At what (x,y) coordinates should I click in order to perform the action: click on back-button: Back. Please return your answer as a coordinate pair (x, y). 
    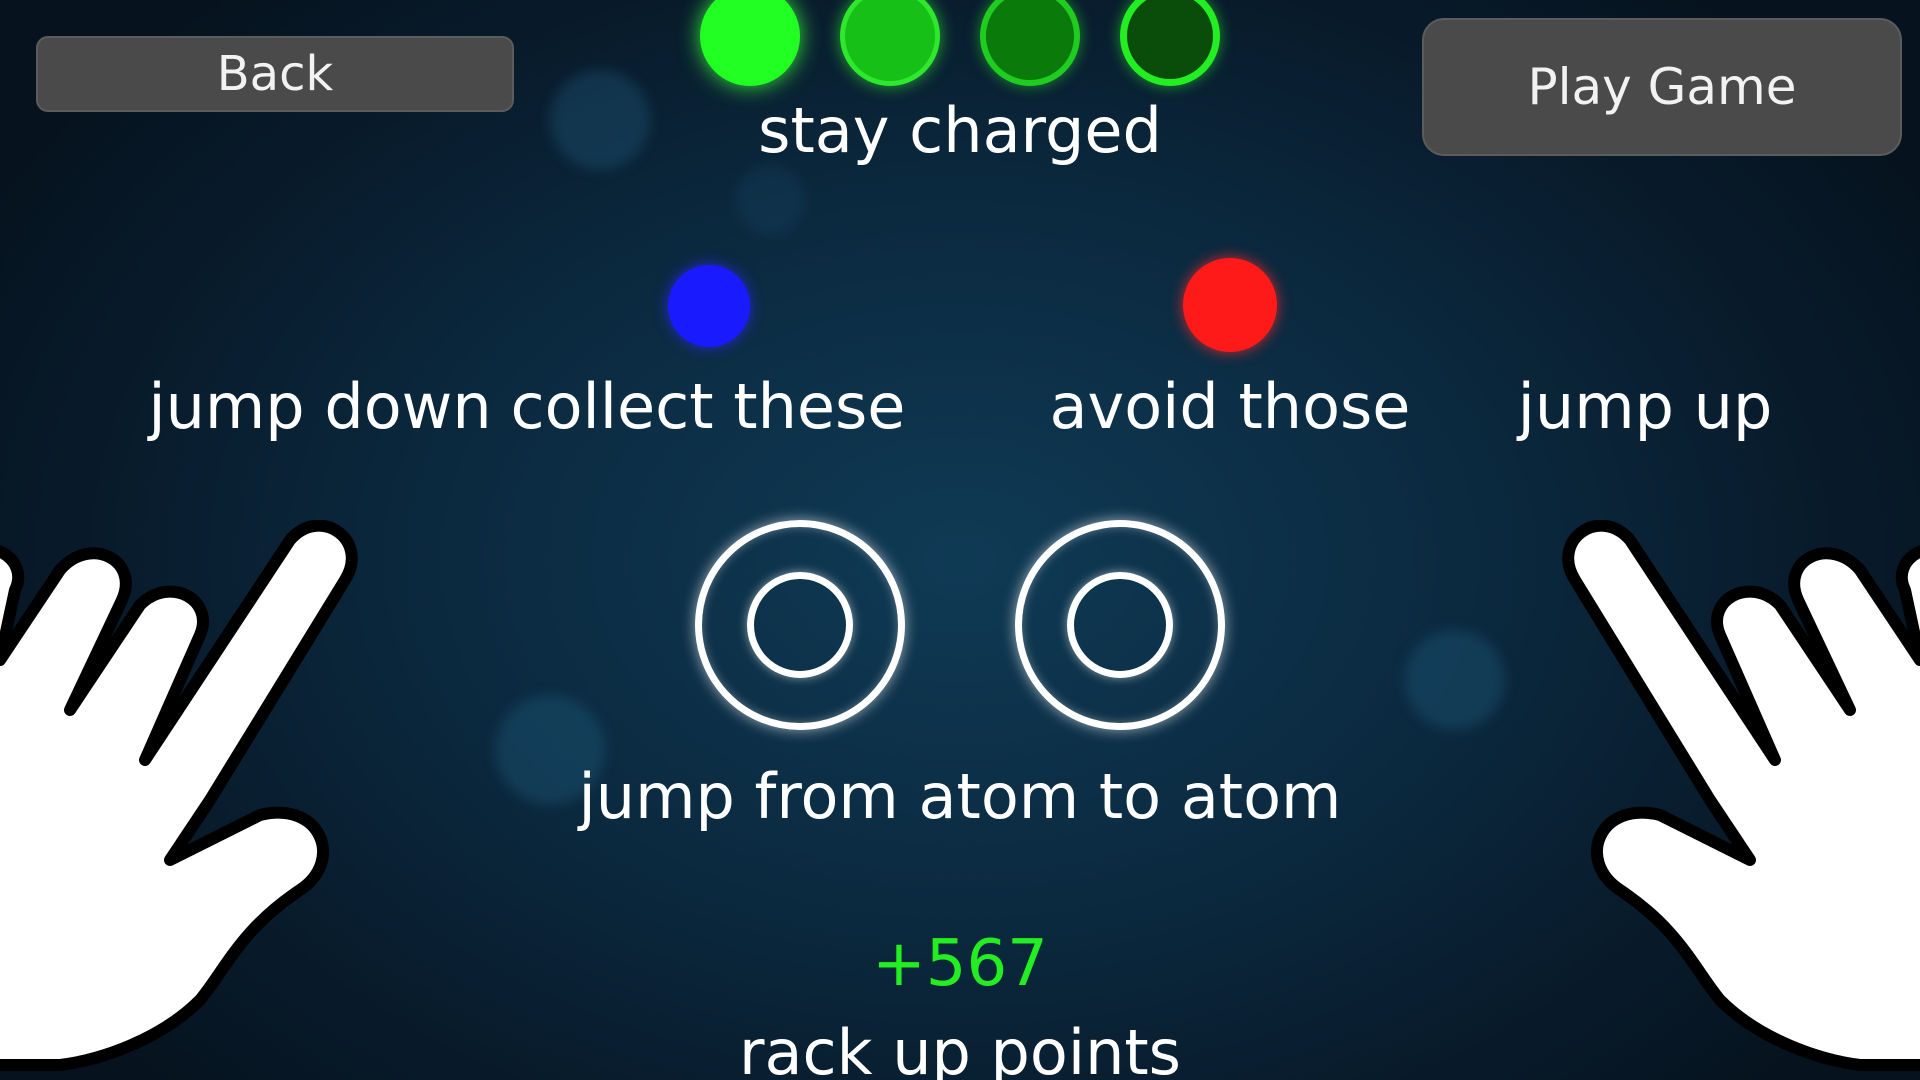
    Looking at the image, I should click on (275, 74).